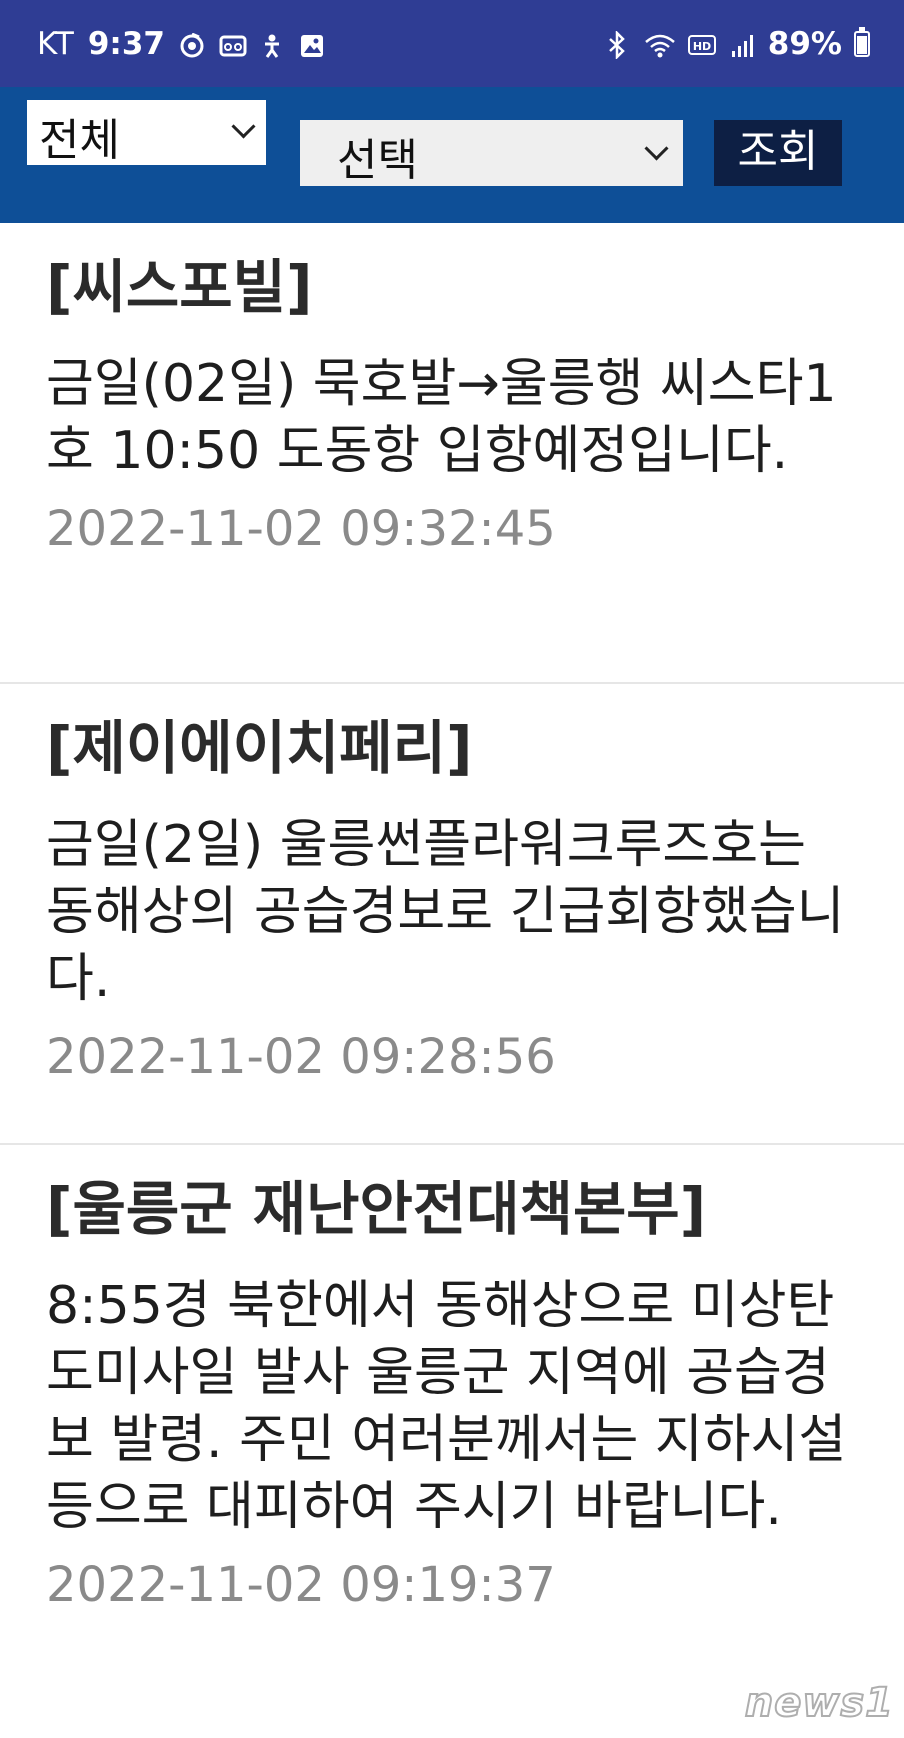  What do you see at coordinates (619, 44) in the screenshot?
I see `bluetooth-icon` at bounding box center [619, 44].